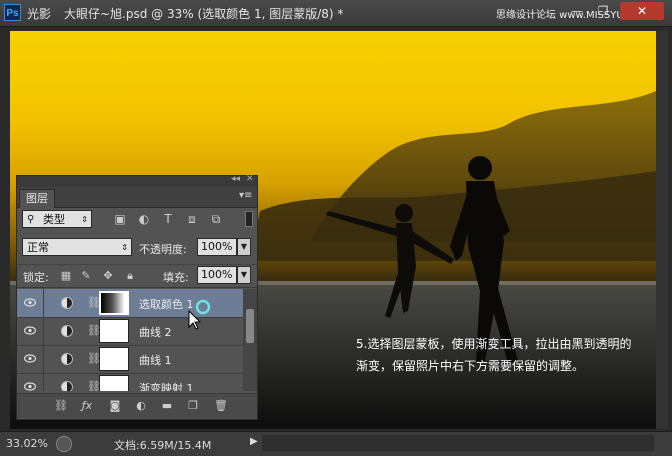 This screenshot has width=672, height=456. Describe the element at coordinates (250, 326) in the screenshot. I see `scroll-thumb` at that location.